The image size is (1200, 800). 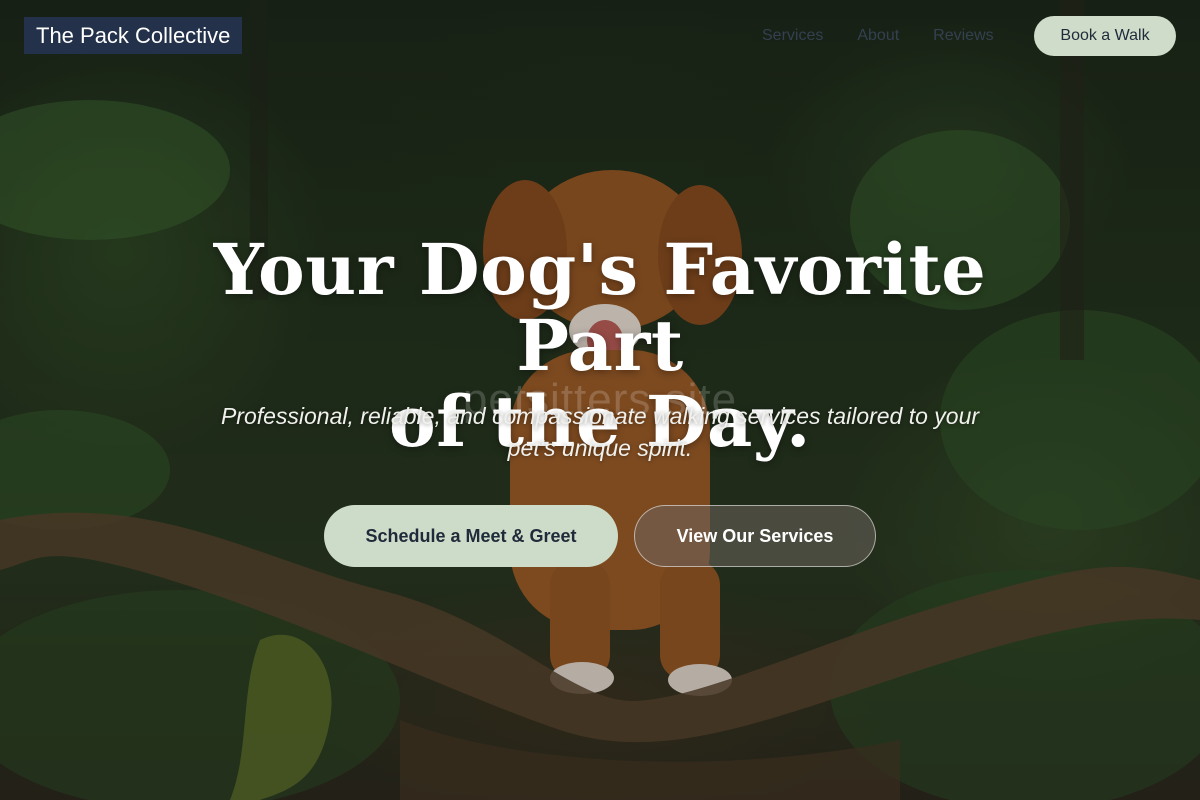 I want to click on hero-subtitle-line2: pet's unique spirit., so click(x=600, y=448).